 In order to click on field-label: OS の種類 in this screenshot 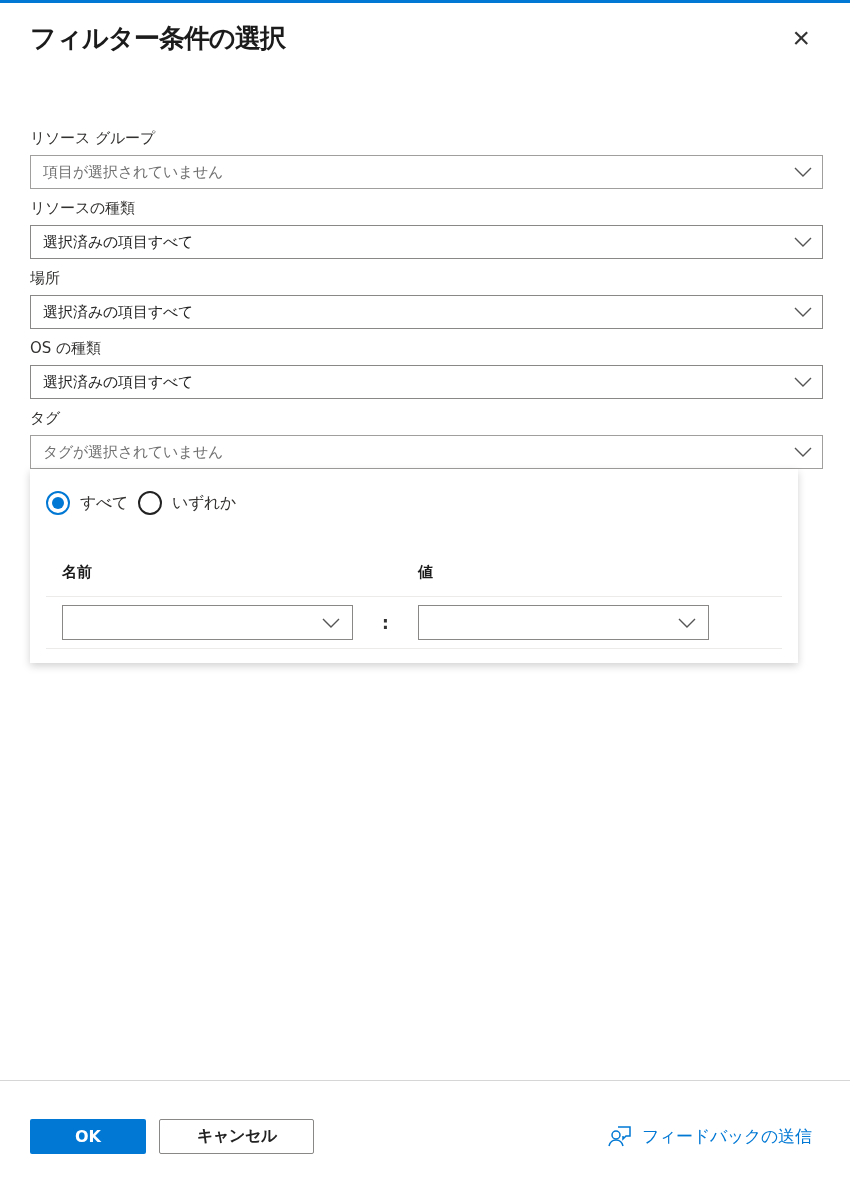, I will do `click(66, 348)`.